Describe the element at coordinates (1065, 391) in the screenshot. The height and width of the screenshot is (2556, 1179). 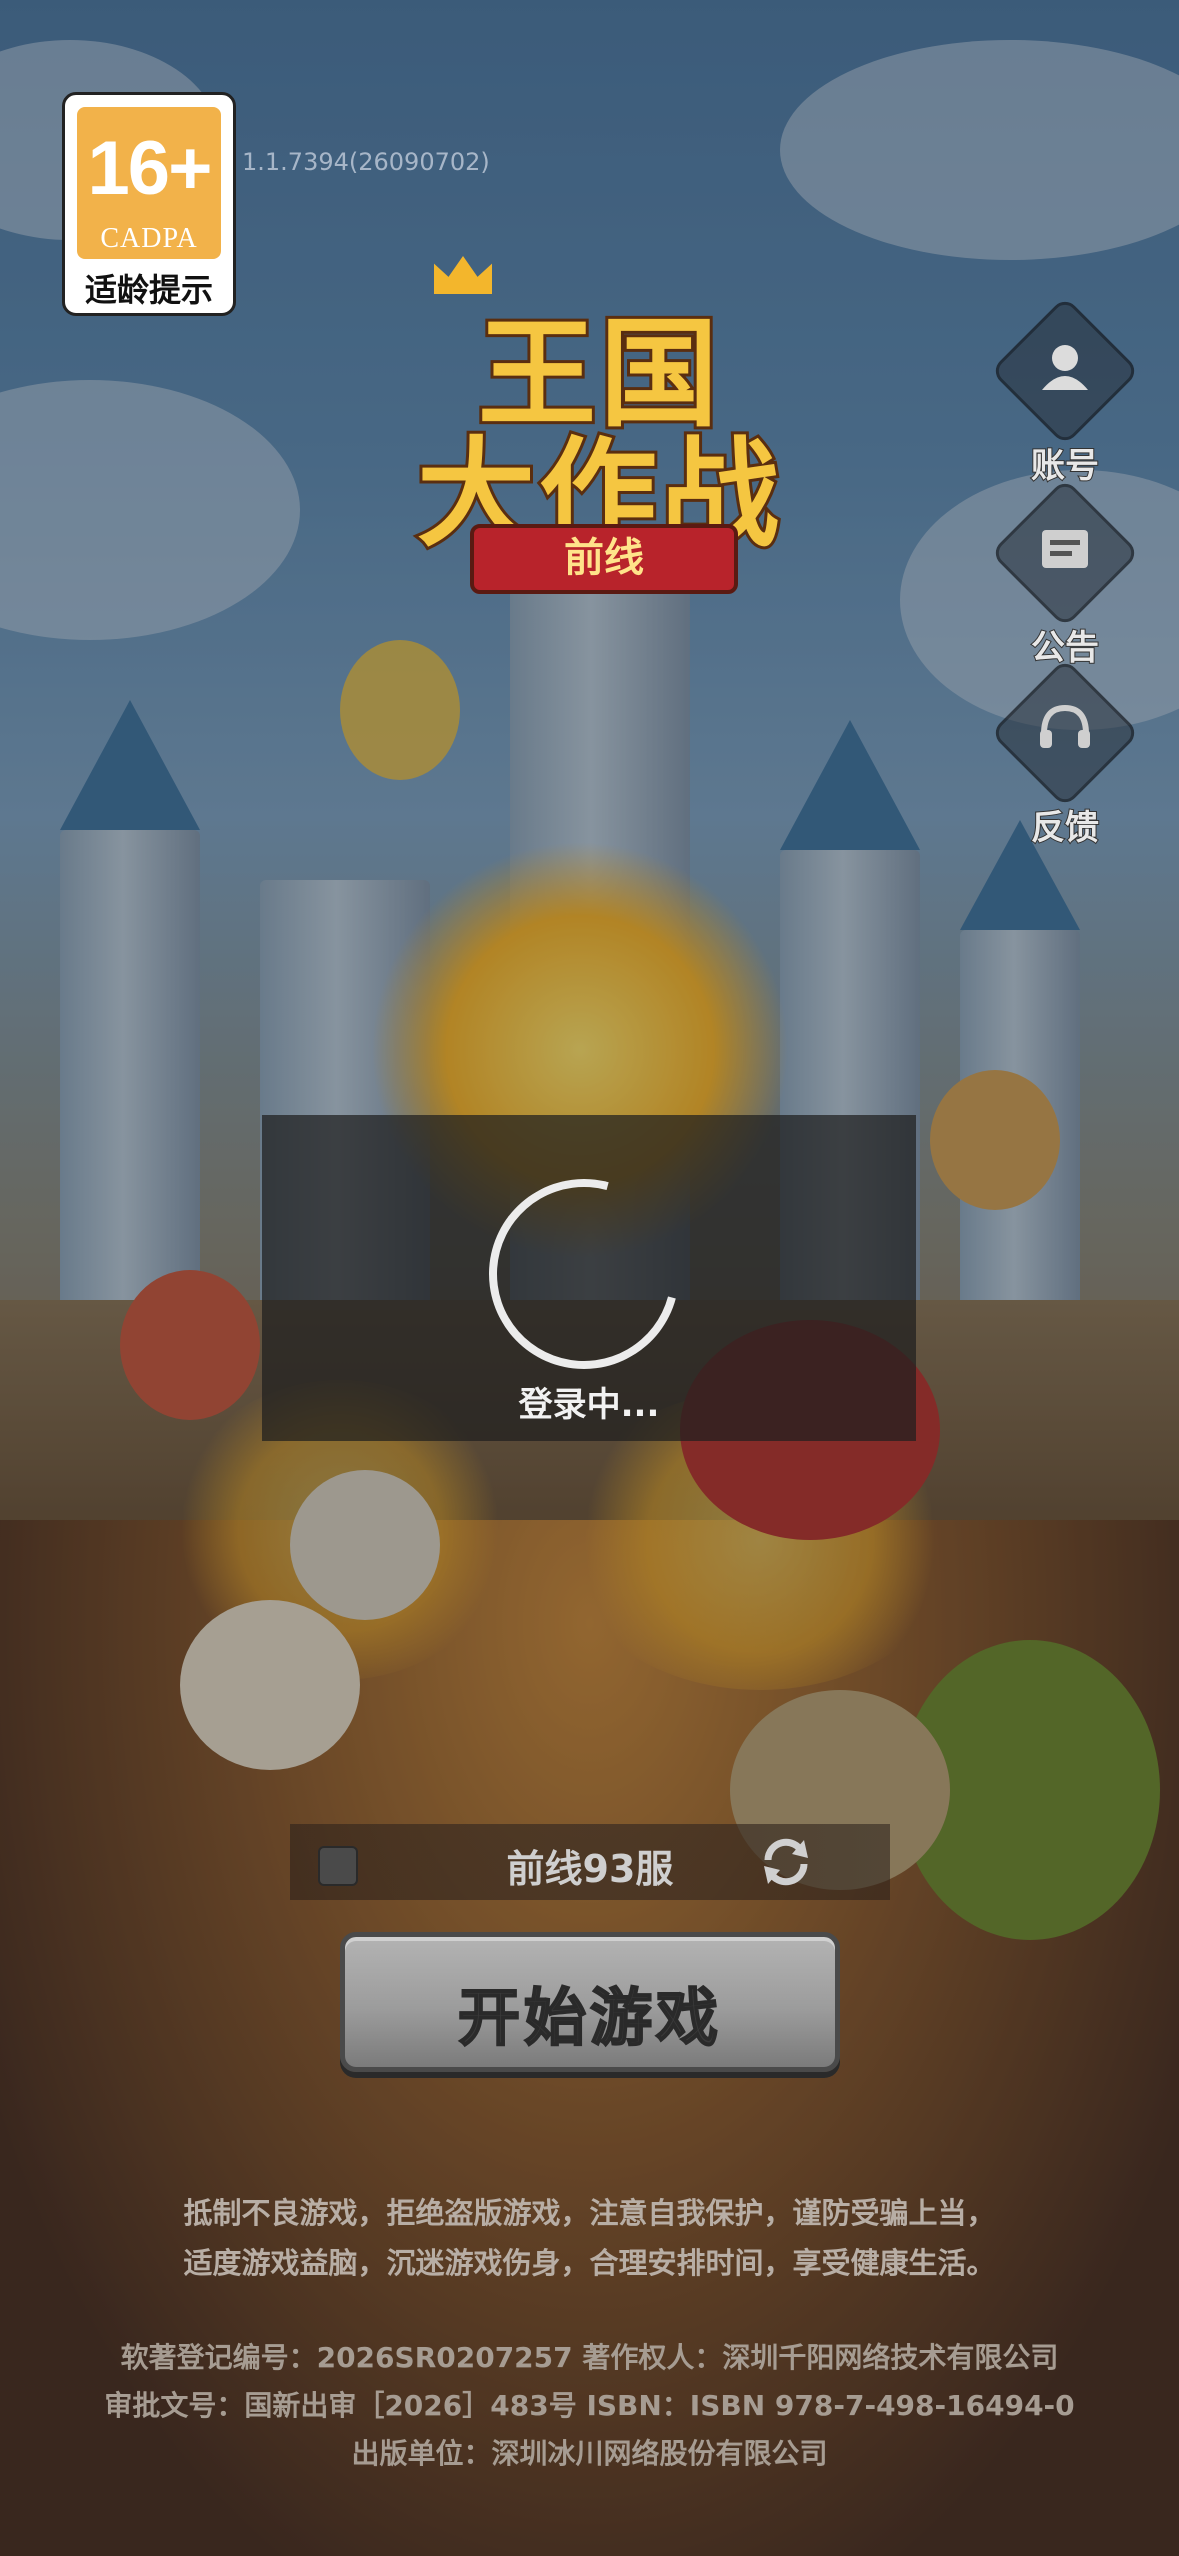
I see `account-button: 账号` at that location.